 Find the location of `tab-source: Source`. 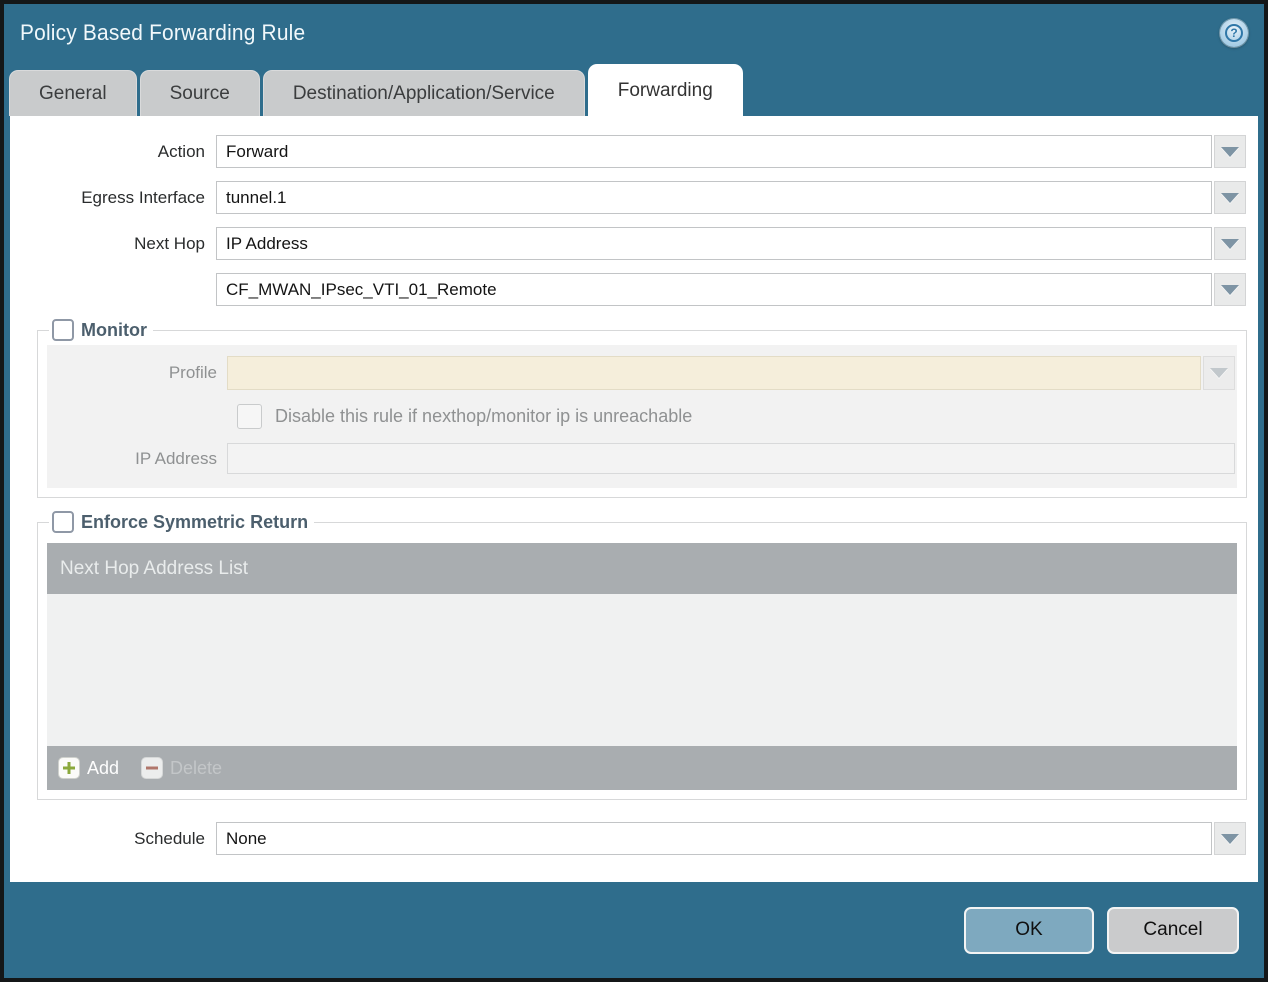

tab-source: Source is located at coordinates (199, 93).